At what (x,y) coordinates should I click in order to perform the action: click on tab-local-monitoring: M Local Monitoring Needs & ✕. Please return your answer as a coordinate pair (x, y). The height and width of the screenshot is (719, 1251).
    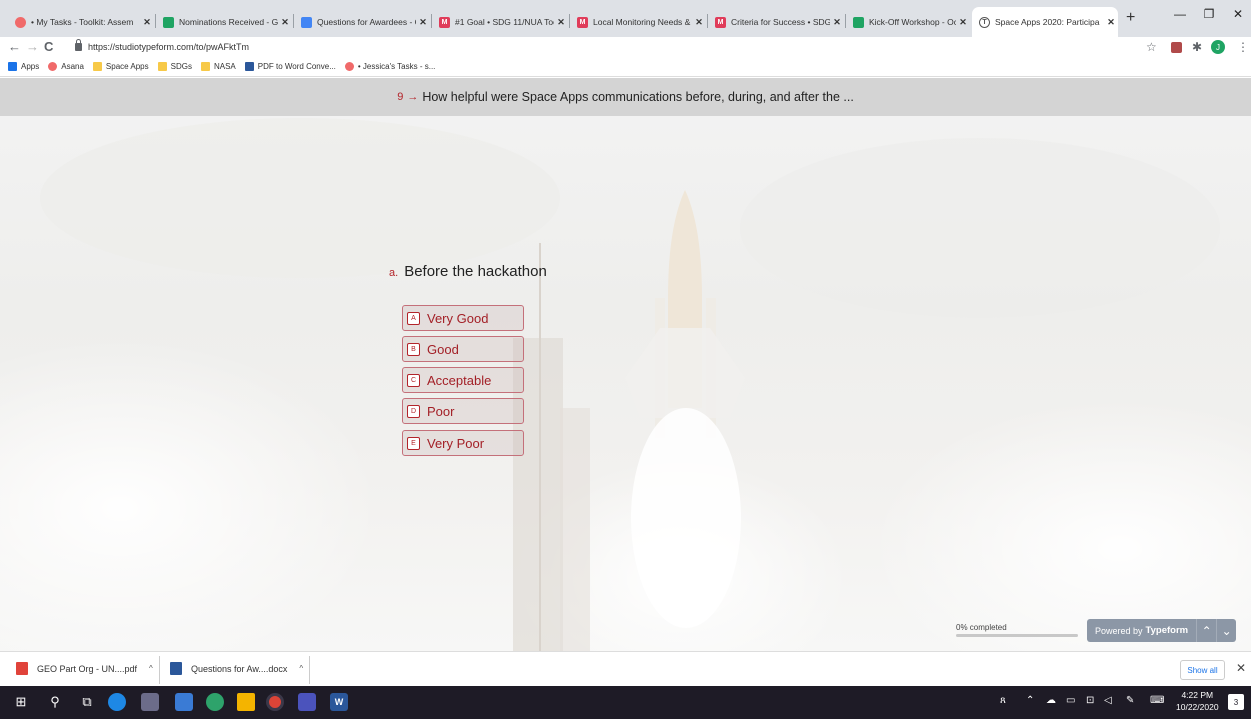
    Looking at the image, I should click on (638, 22).